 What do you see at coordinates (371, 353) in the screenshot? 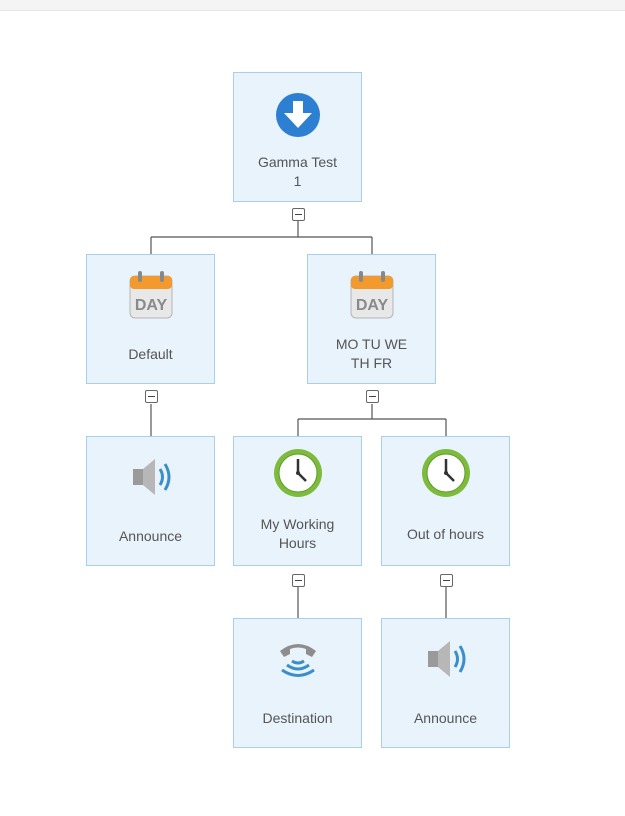
I see `node-label: MO TU WE TH FR` at bounding box center [371, 353].